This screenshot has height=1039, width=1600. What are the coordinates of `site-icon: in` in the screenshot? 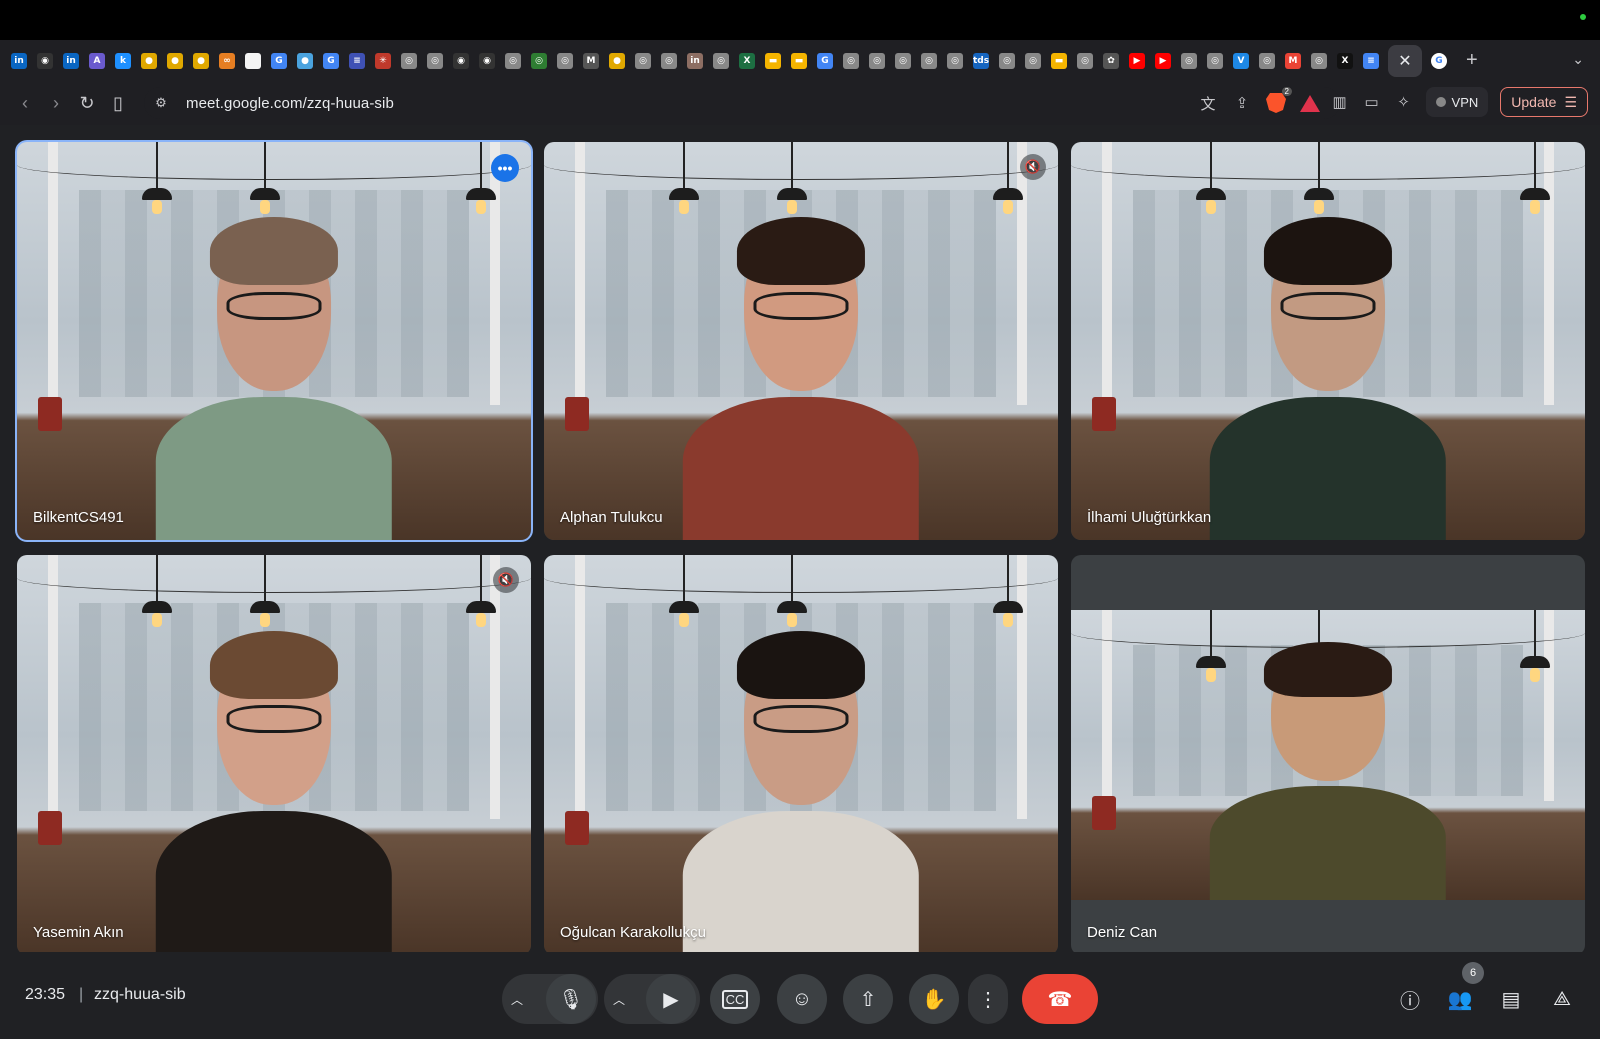 It's located at (695, 60).